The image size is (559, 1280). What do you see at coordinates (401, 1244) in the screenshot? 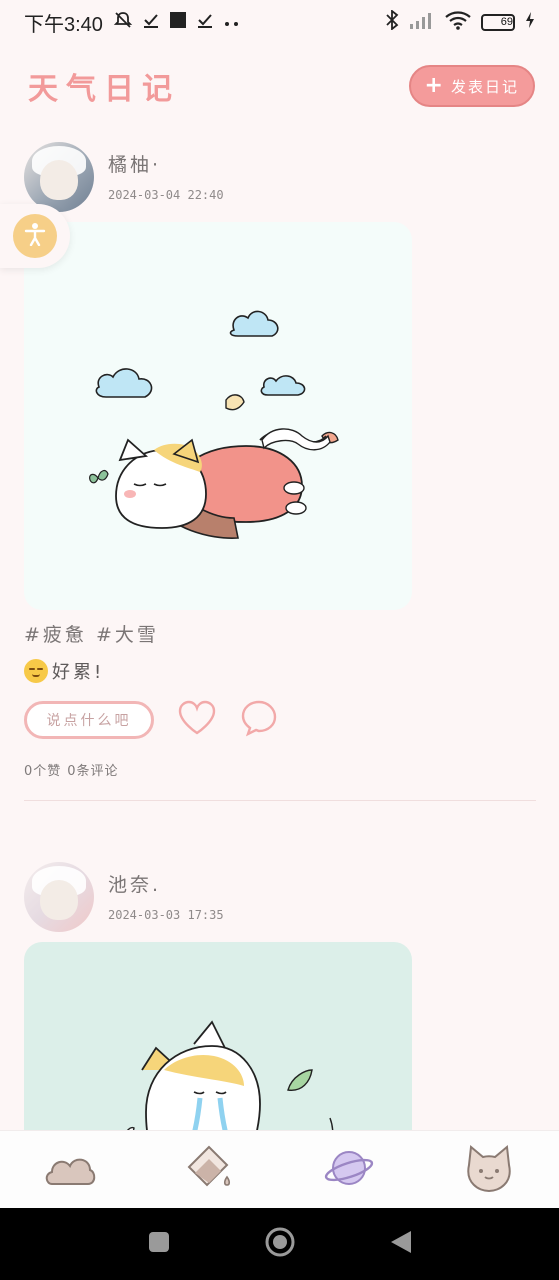
I see `back-button` at bounding box center [401, 1244].